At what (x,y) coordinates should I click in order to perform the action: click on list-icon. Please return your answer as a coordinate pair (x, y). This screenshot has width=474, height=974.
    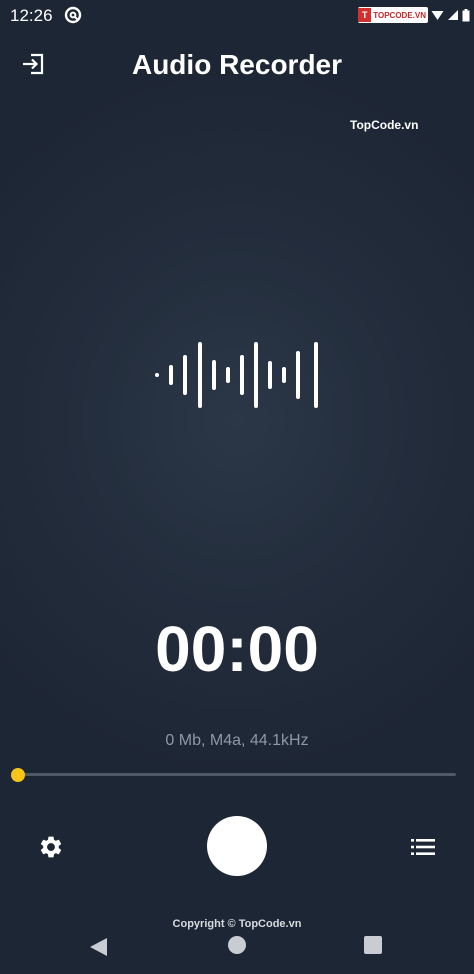
    Looking at the image, I should click on (423, 847).